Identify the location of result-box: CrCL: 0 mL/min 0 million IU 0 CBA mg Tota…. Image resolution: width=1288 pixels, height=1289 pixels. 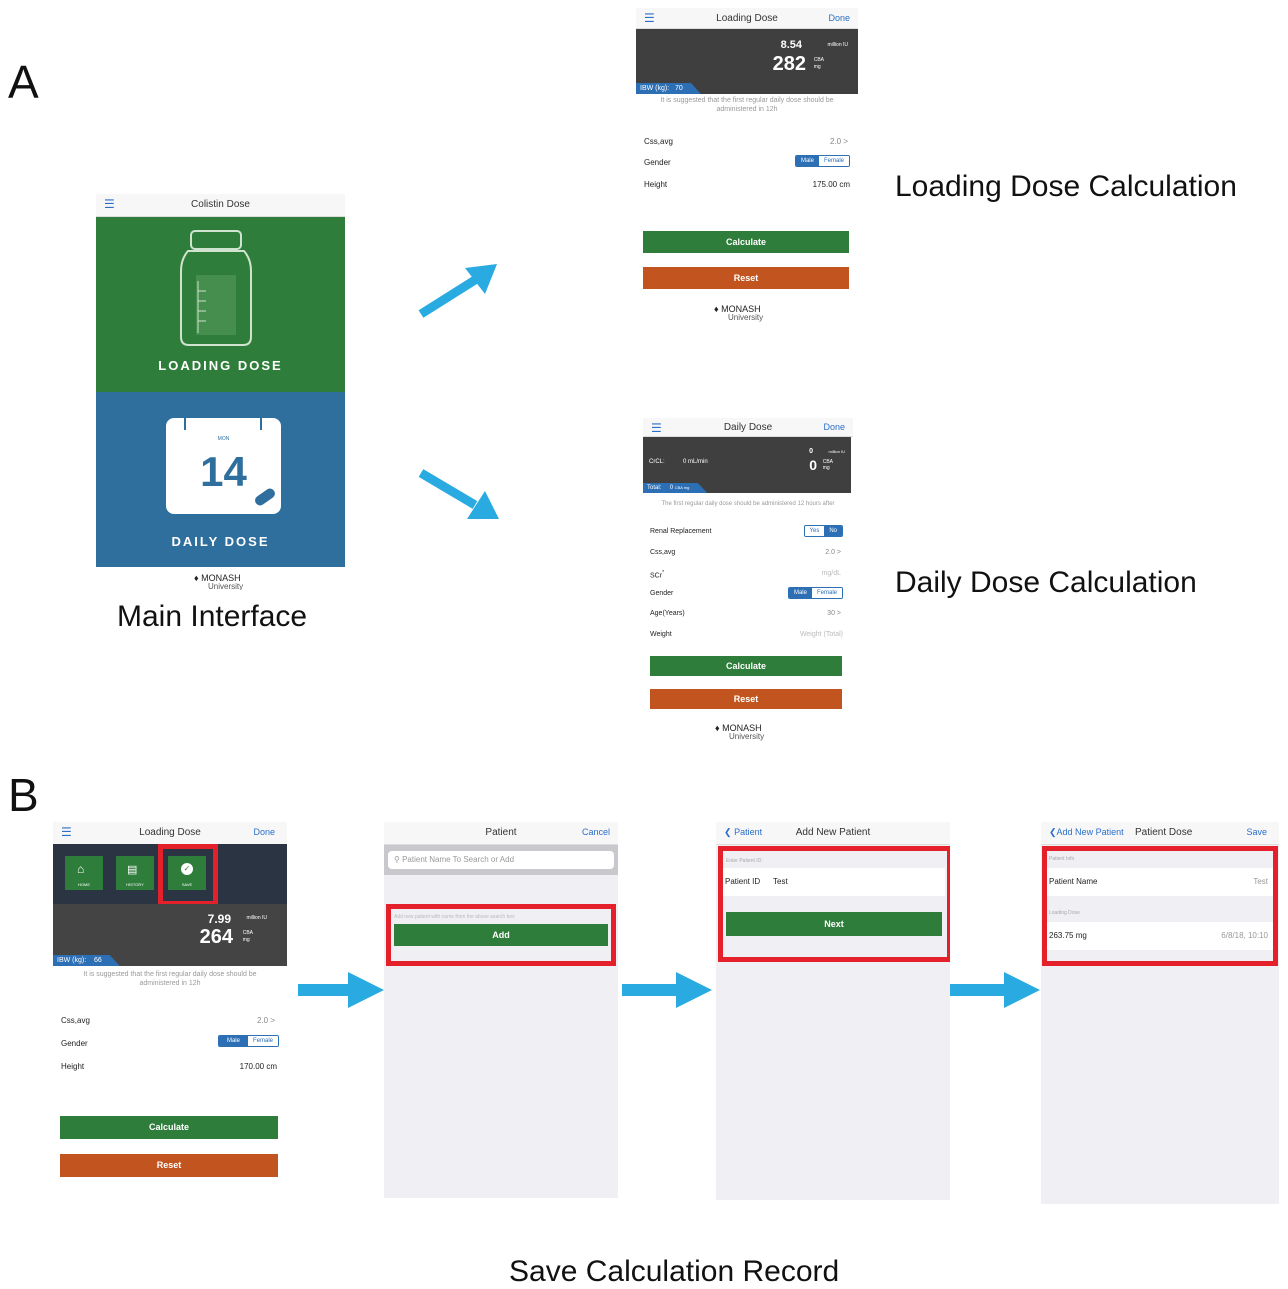
(747, 465).